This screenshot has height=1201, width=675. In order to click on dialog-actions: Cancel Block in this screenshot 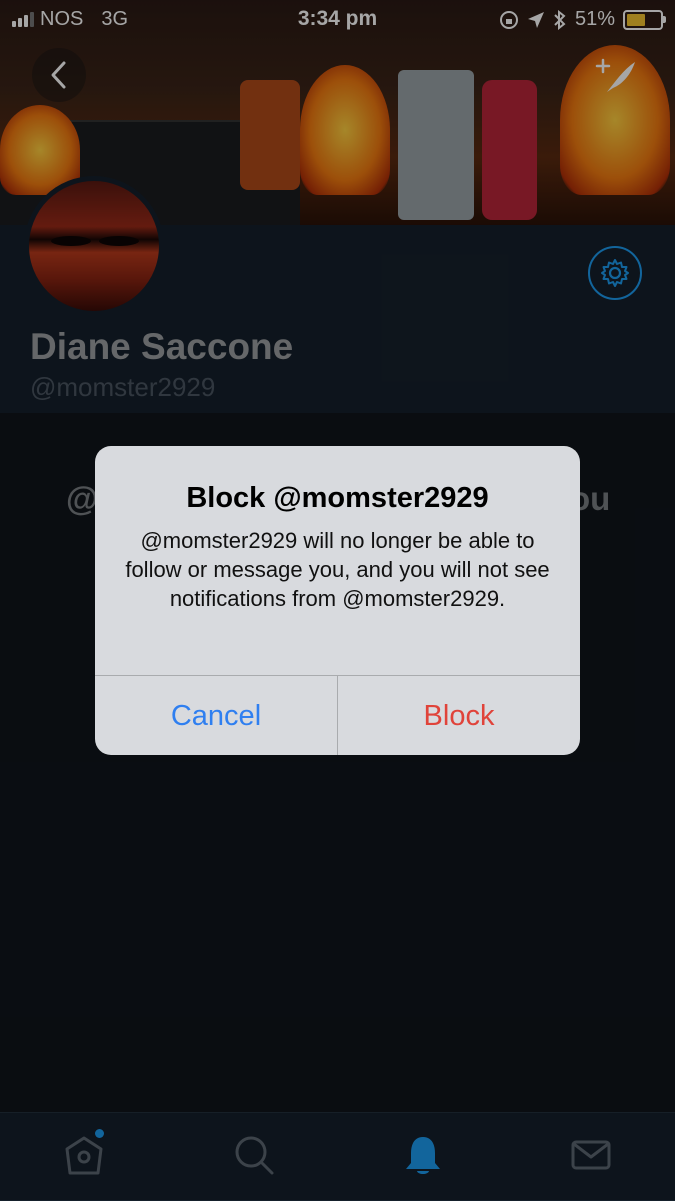, I will do `click(337, 715)`.